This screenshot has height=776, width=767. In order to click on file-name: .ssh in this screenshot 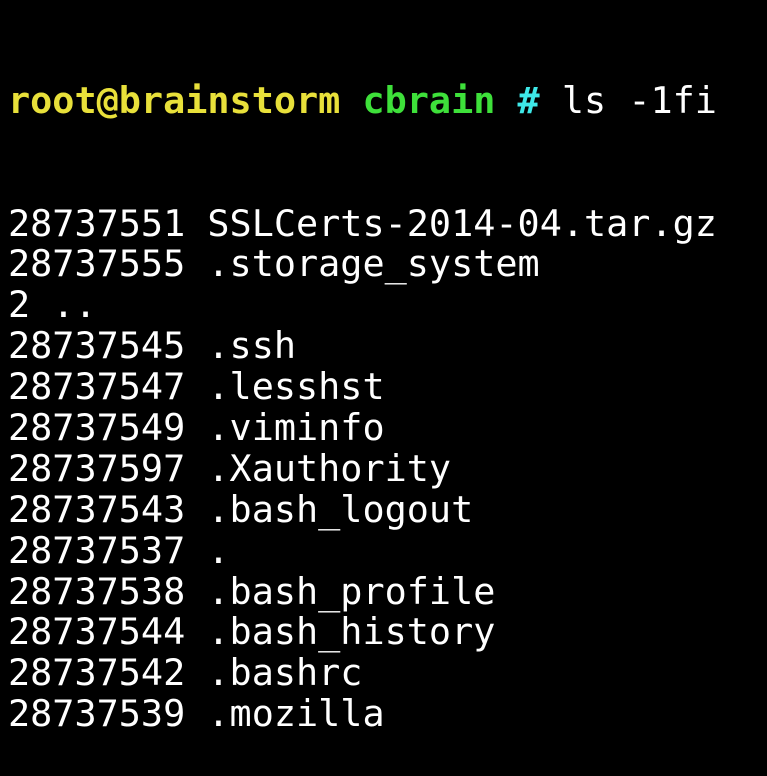, I will do `click(252, 346)`.